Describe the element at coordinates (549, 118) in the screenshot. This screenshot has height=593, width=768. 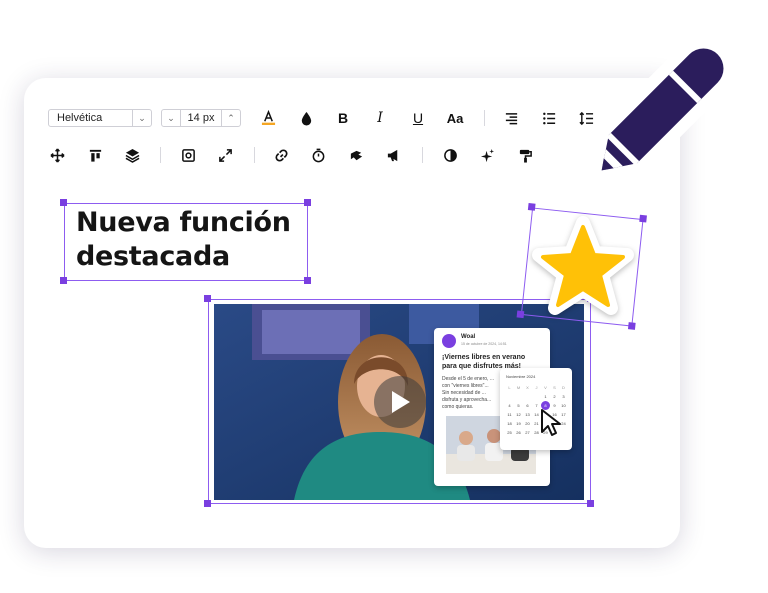
I see `bullet-list-icon` at that location.